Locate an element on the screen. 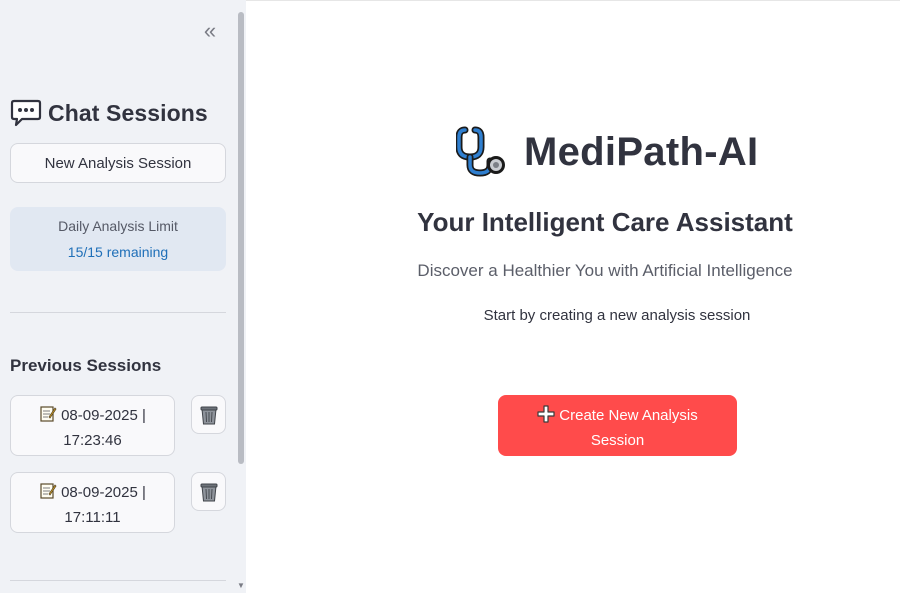  speech-balloon-icon is located at coordinates (26, 113).